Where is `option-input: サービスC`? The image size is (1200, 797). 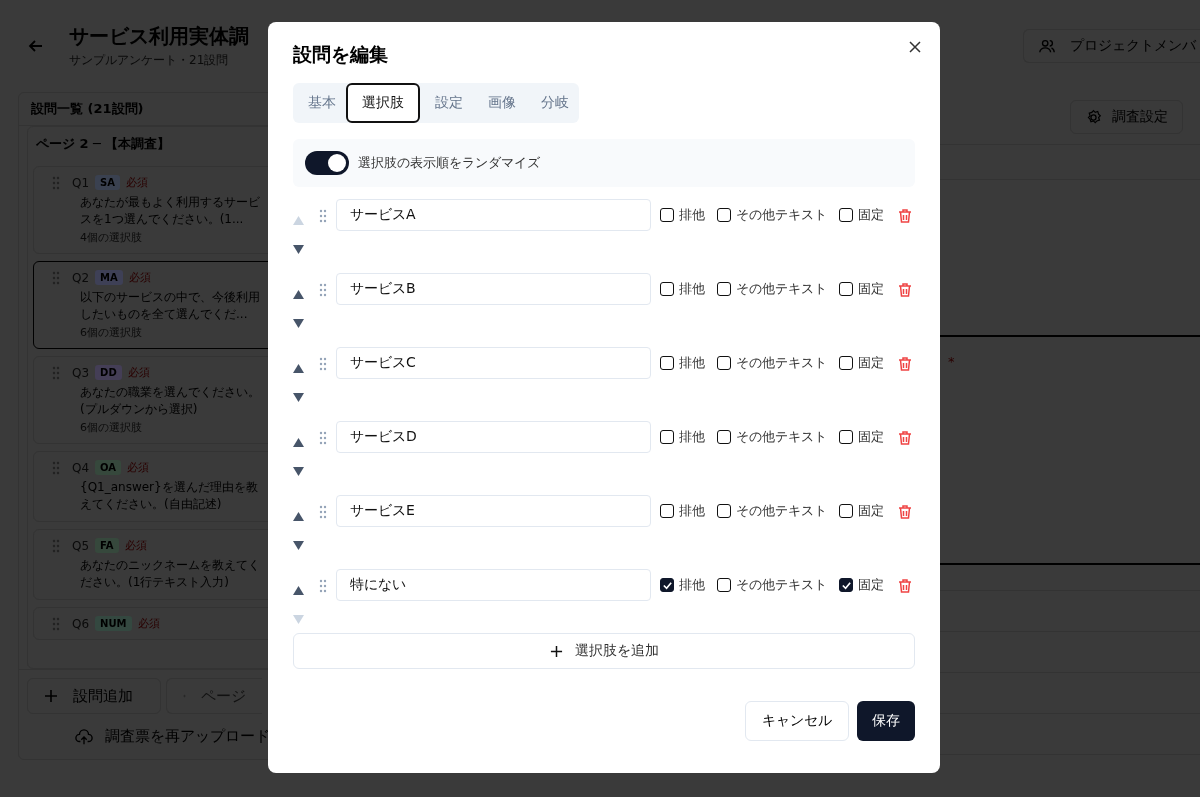
option-input: サービスC is located at coordinates (493, 363).